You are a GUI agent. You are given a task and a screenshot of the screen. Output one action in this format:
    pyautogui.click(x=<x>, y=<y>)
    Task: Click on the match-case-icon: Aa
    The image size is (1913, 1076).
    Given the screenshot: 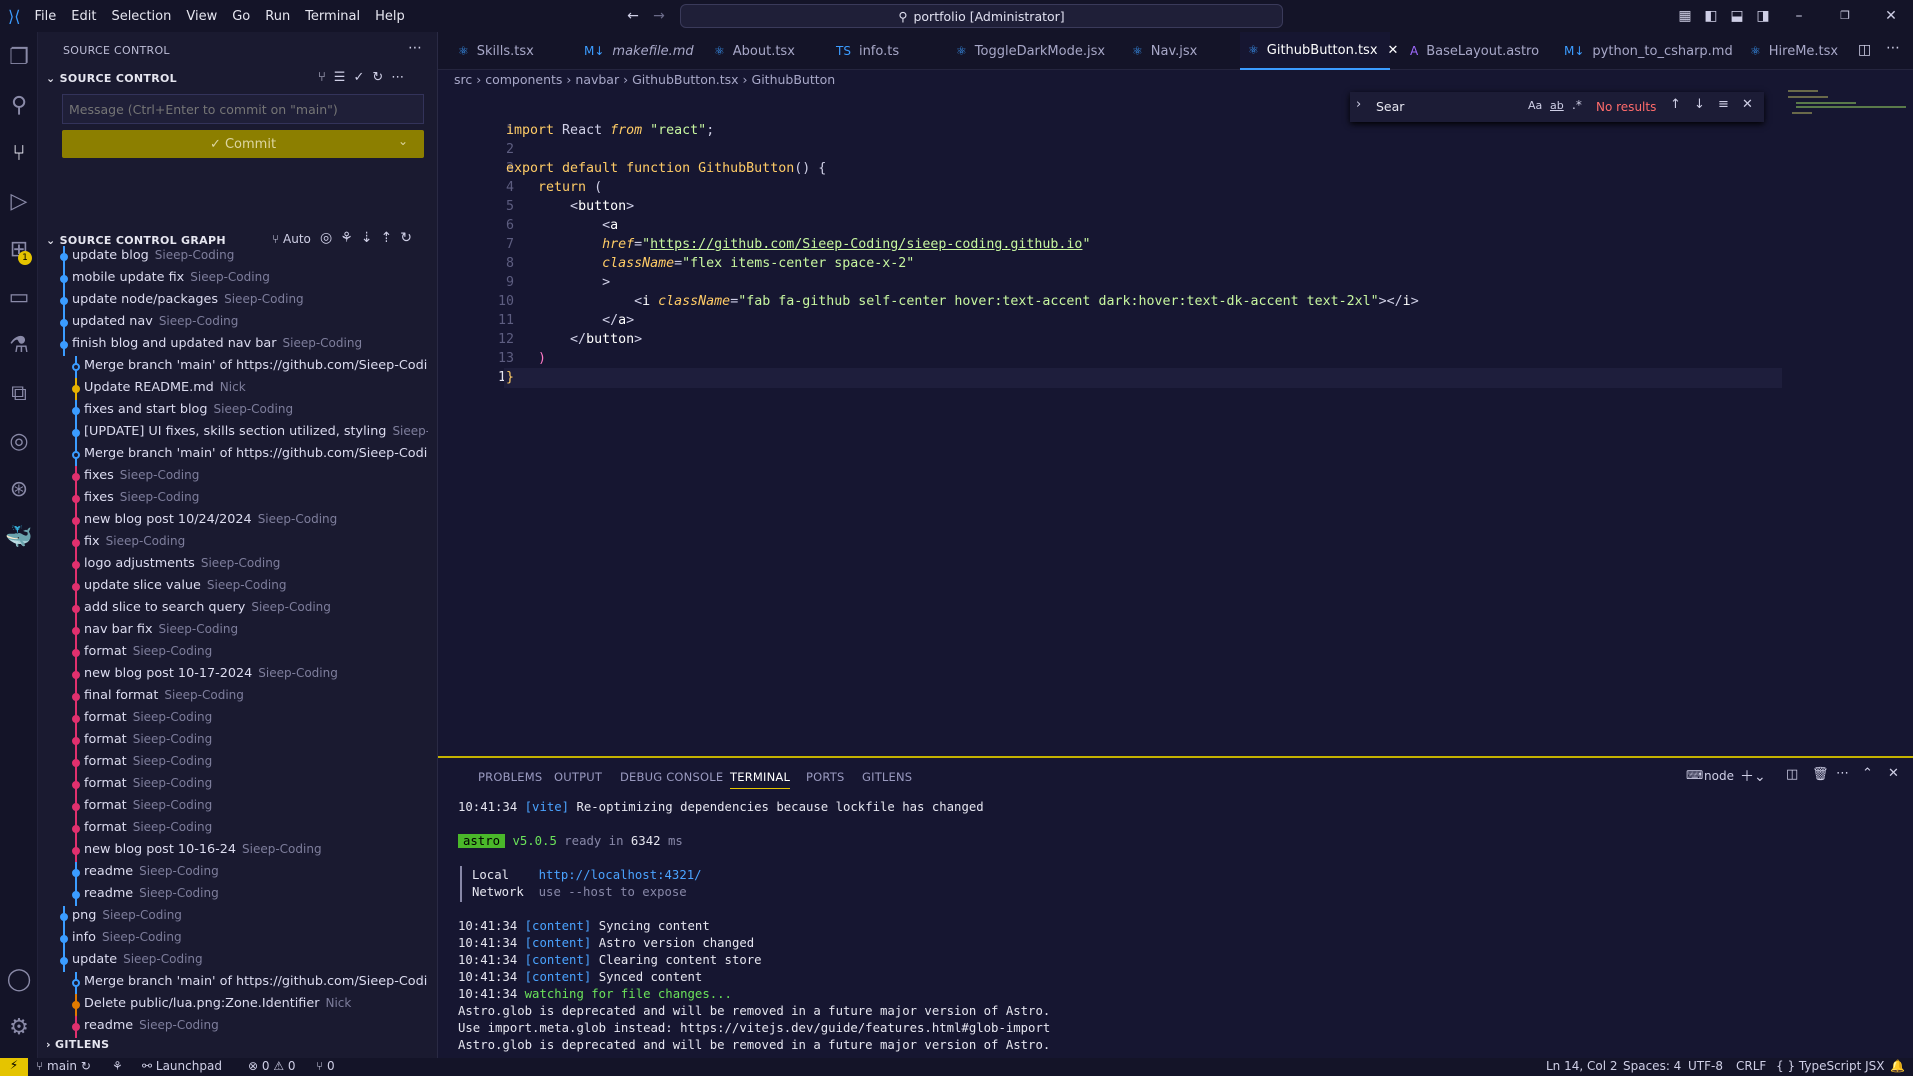 What is the action you would take?
    pyautogui.click(x=1535, y=105)
    